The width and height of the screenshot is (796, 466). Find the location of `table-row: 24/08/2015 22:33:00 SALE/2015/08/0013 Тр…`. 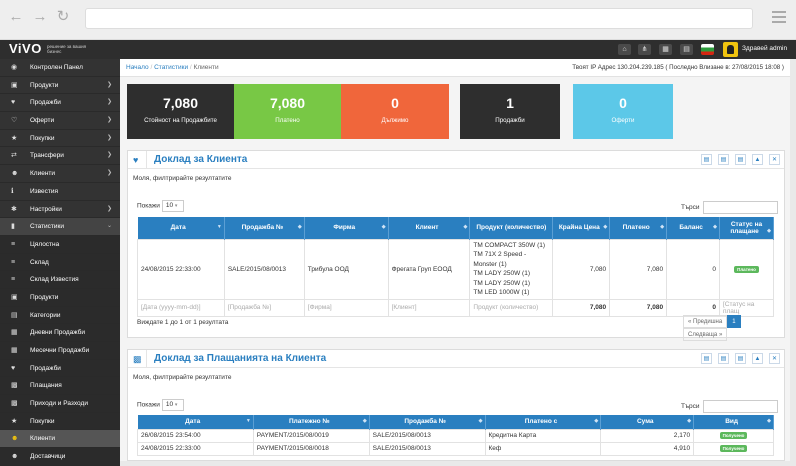

table-row: 24/08/2015 22:33:00 SALE/2015/08/0013 Тр… is located at coordinates (456, 269).